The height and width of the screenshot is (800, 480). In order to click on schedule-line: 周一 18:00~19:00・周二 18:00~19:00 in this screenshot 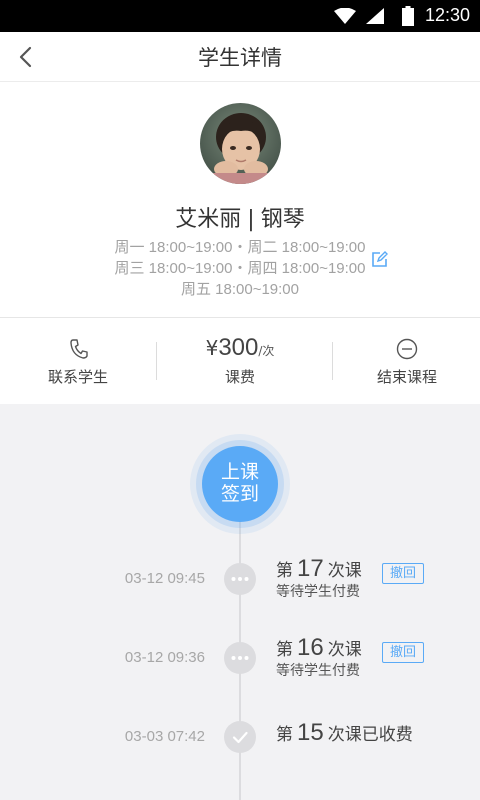, I will do `click(240, 247)`.